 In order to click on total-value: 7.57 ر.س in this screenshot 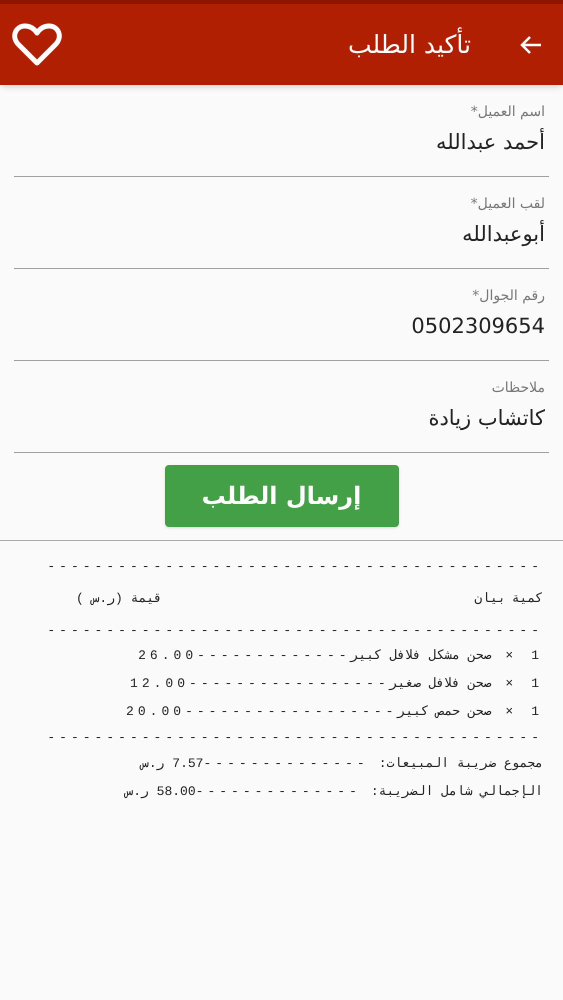, I will do `click(172, 763)`.